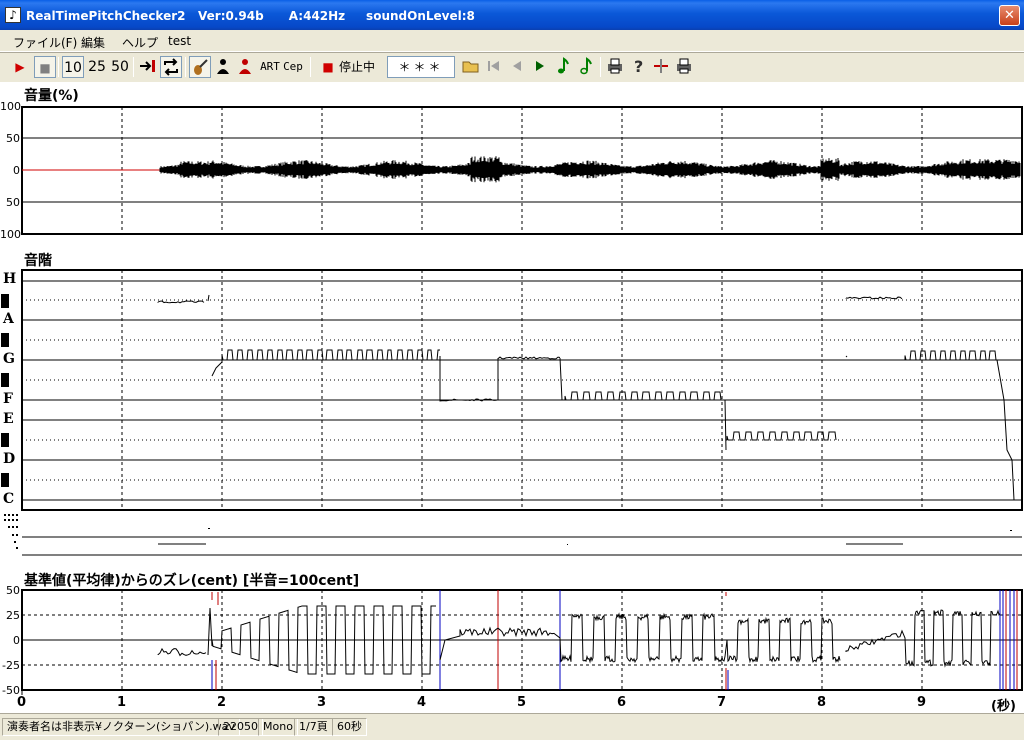 This screenshot has width=1024, height=740. I want to click on toolbar: ▶ ■ 10 25 50 ART Cep ■ 停止中 ＊＊＊ ?, so click(512, 67).